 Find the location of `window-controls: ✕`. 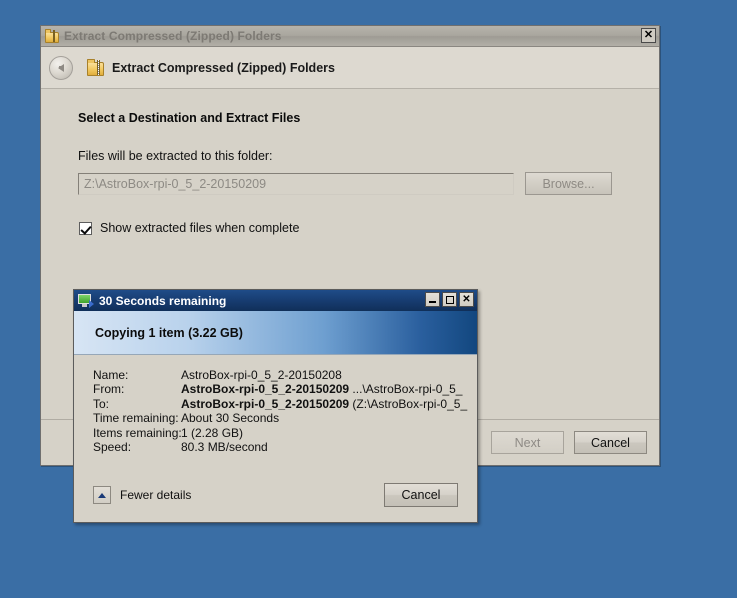

window-controls: ✕ is located at coordinates (449, 299).